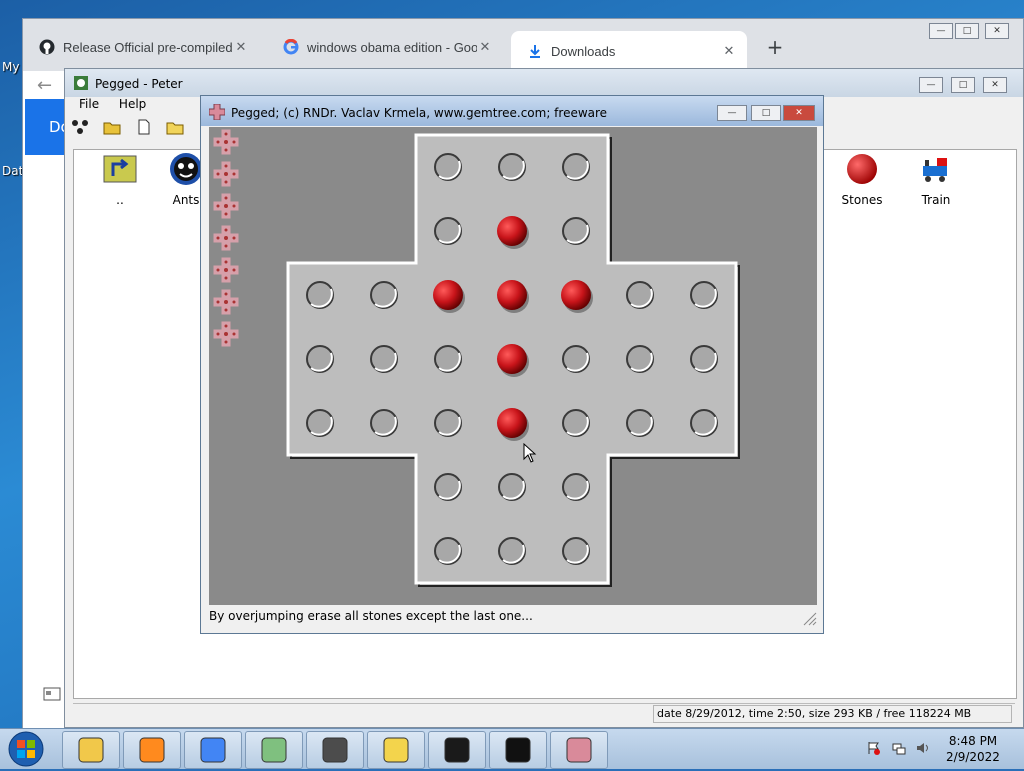 This screenshot has height=771, width=1024. I want to click on new-file-icon, so click(144, 127).